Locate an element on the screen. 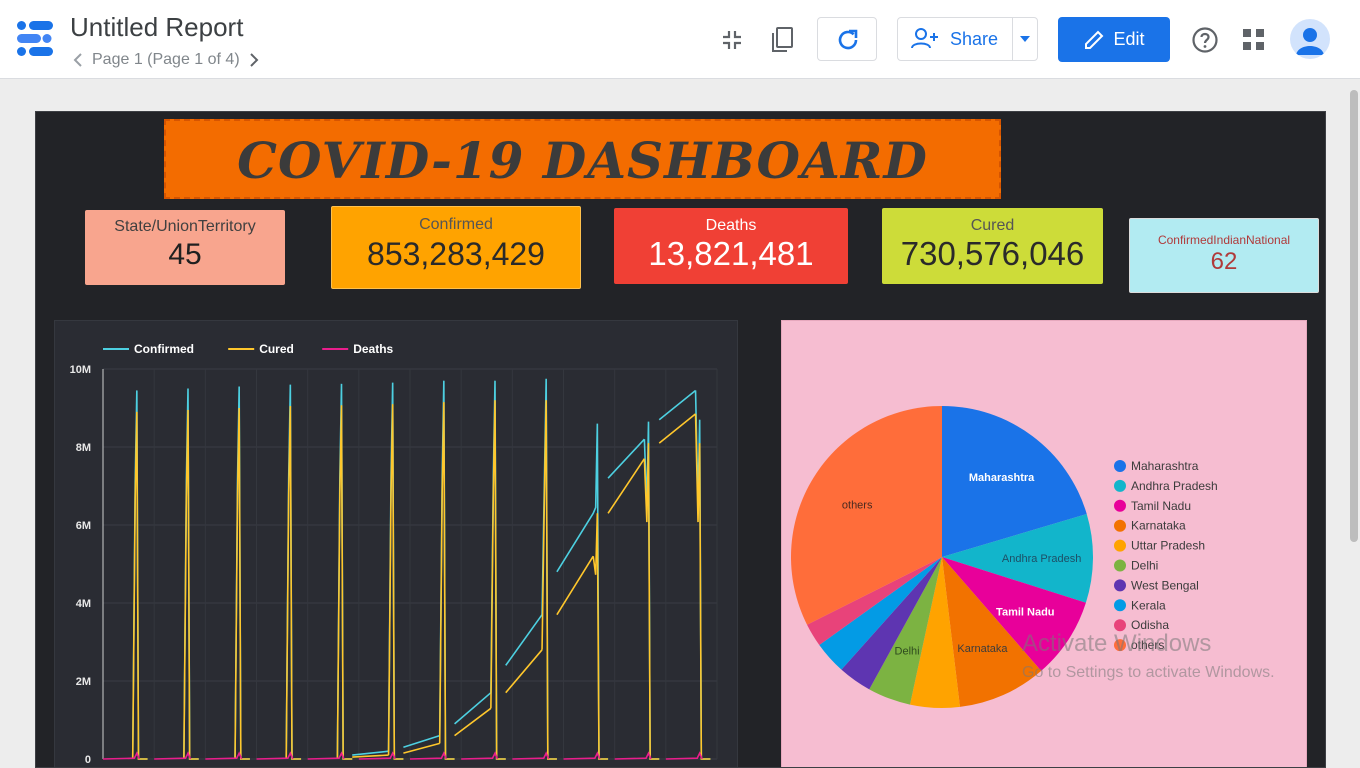  legend-label: Cured is located at coordinates (276, 349).